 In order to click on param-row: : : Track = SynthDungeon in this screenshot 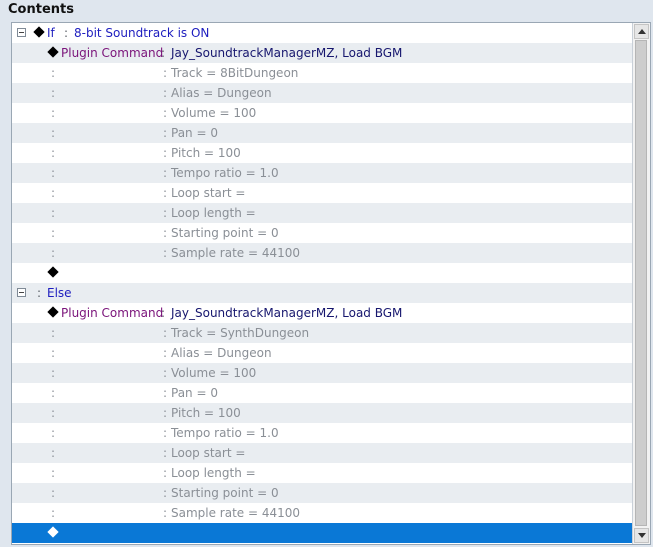, I will do `click(322, 333)`.